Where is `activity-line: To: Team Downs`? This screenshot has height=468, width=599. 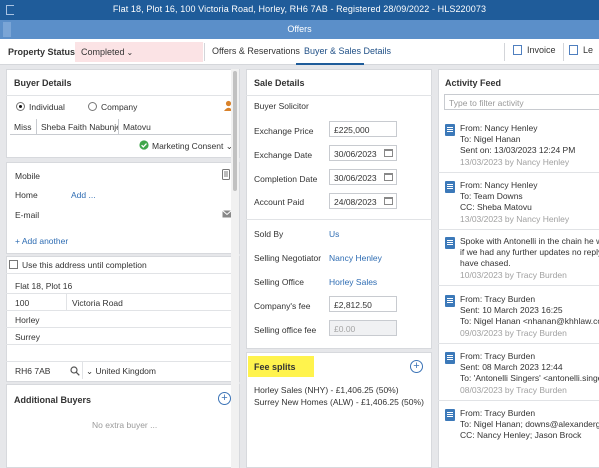
activity-line: To: Team Downs is located at coordinates (491, 196).